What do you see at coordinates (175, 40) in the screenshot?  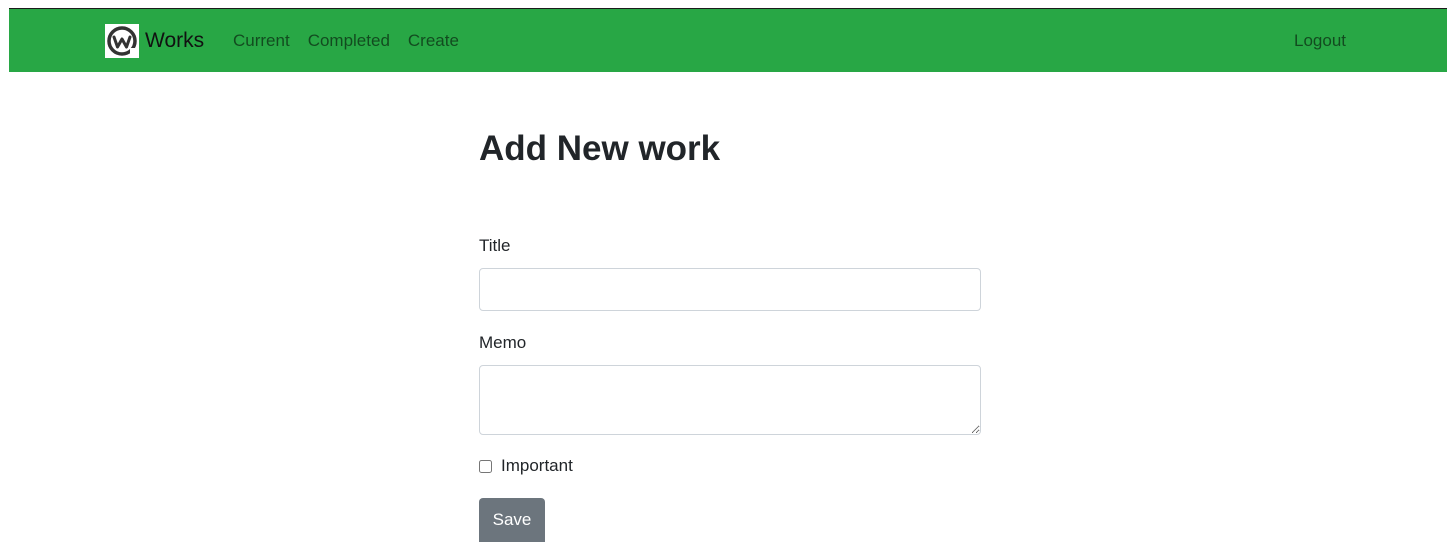 I see `brand-text: Works` at bounding box center [175, 40].